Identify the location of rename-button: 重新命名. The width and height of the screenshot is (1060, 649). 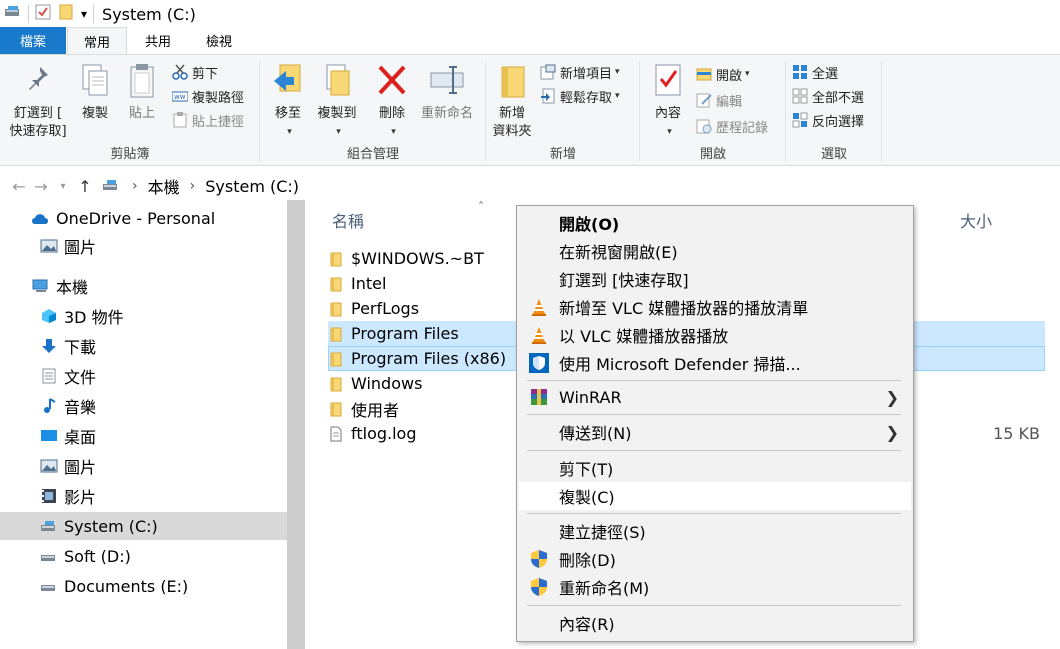
(447, 92).